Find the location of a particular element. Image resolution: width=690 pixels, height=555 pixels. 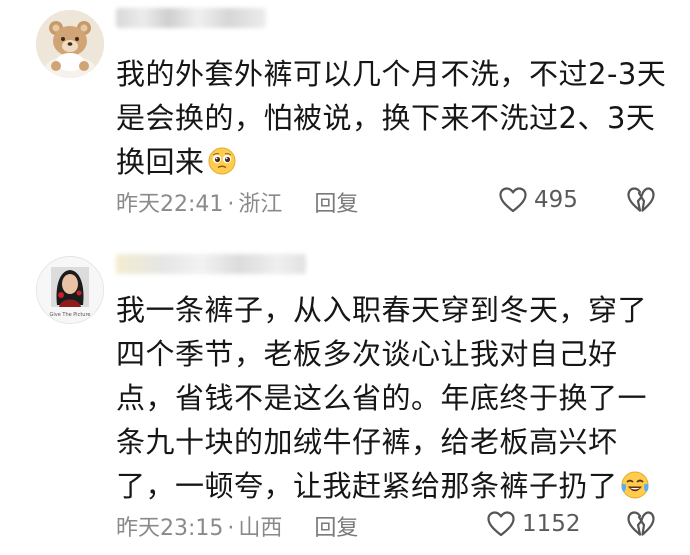

girl-portrait-avatar-icon: Give The Picture is located at coordinates (70, 290).